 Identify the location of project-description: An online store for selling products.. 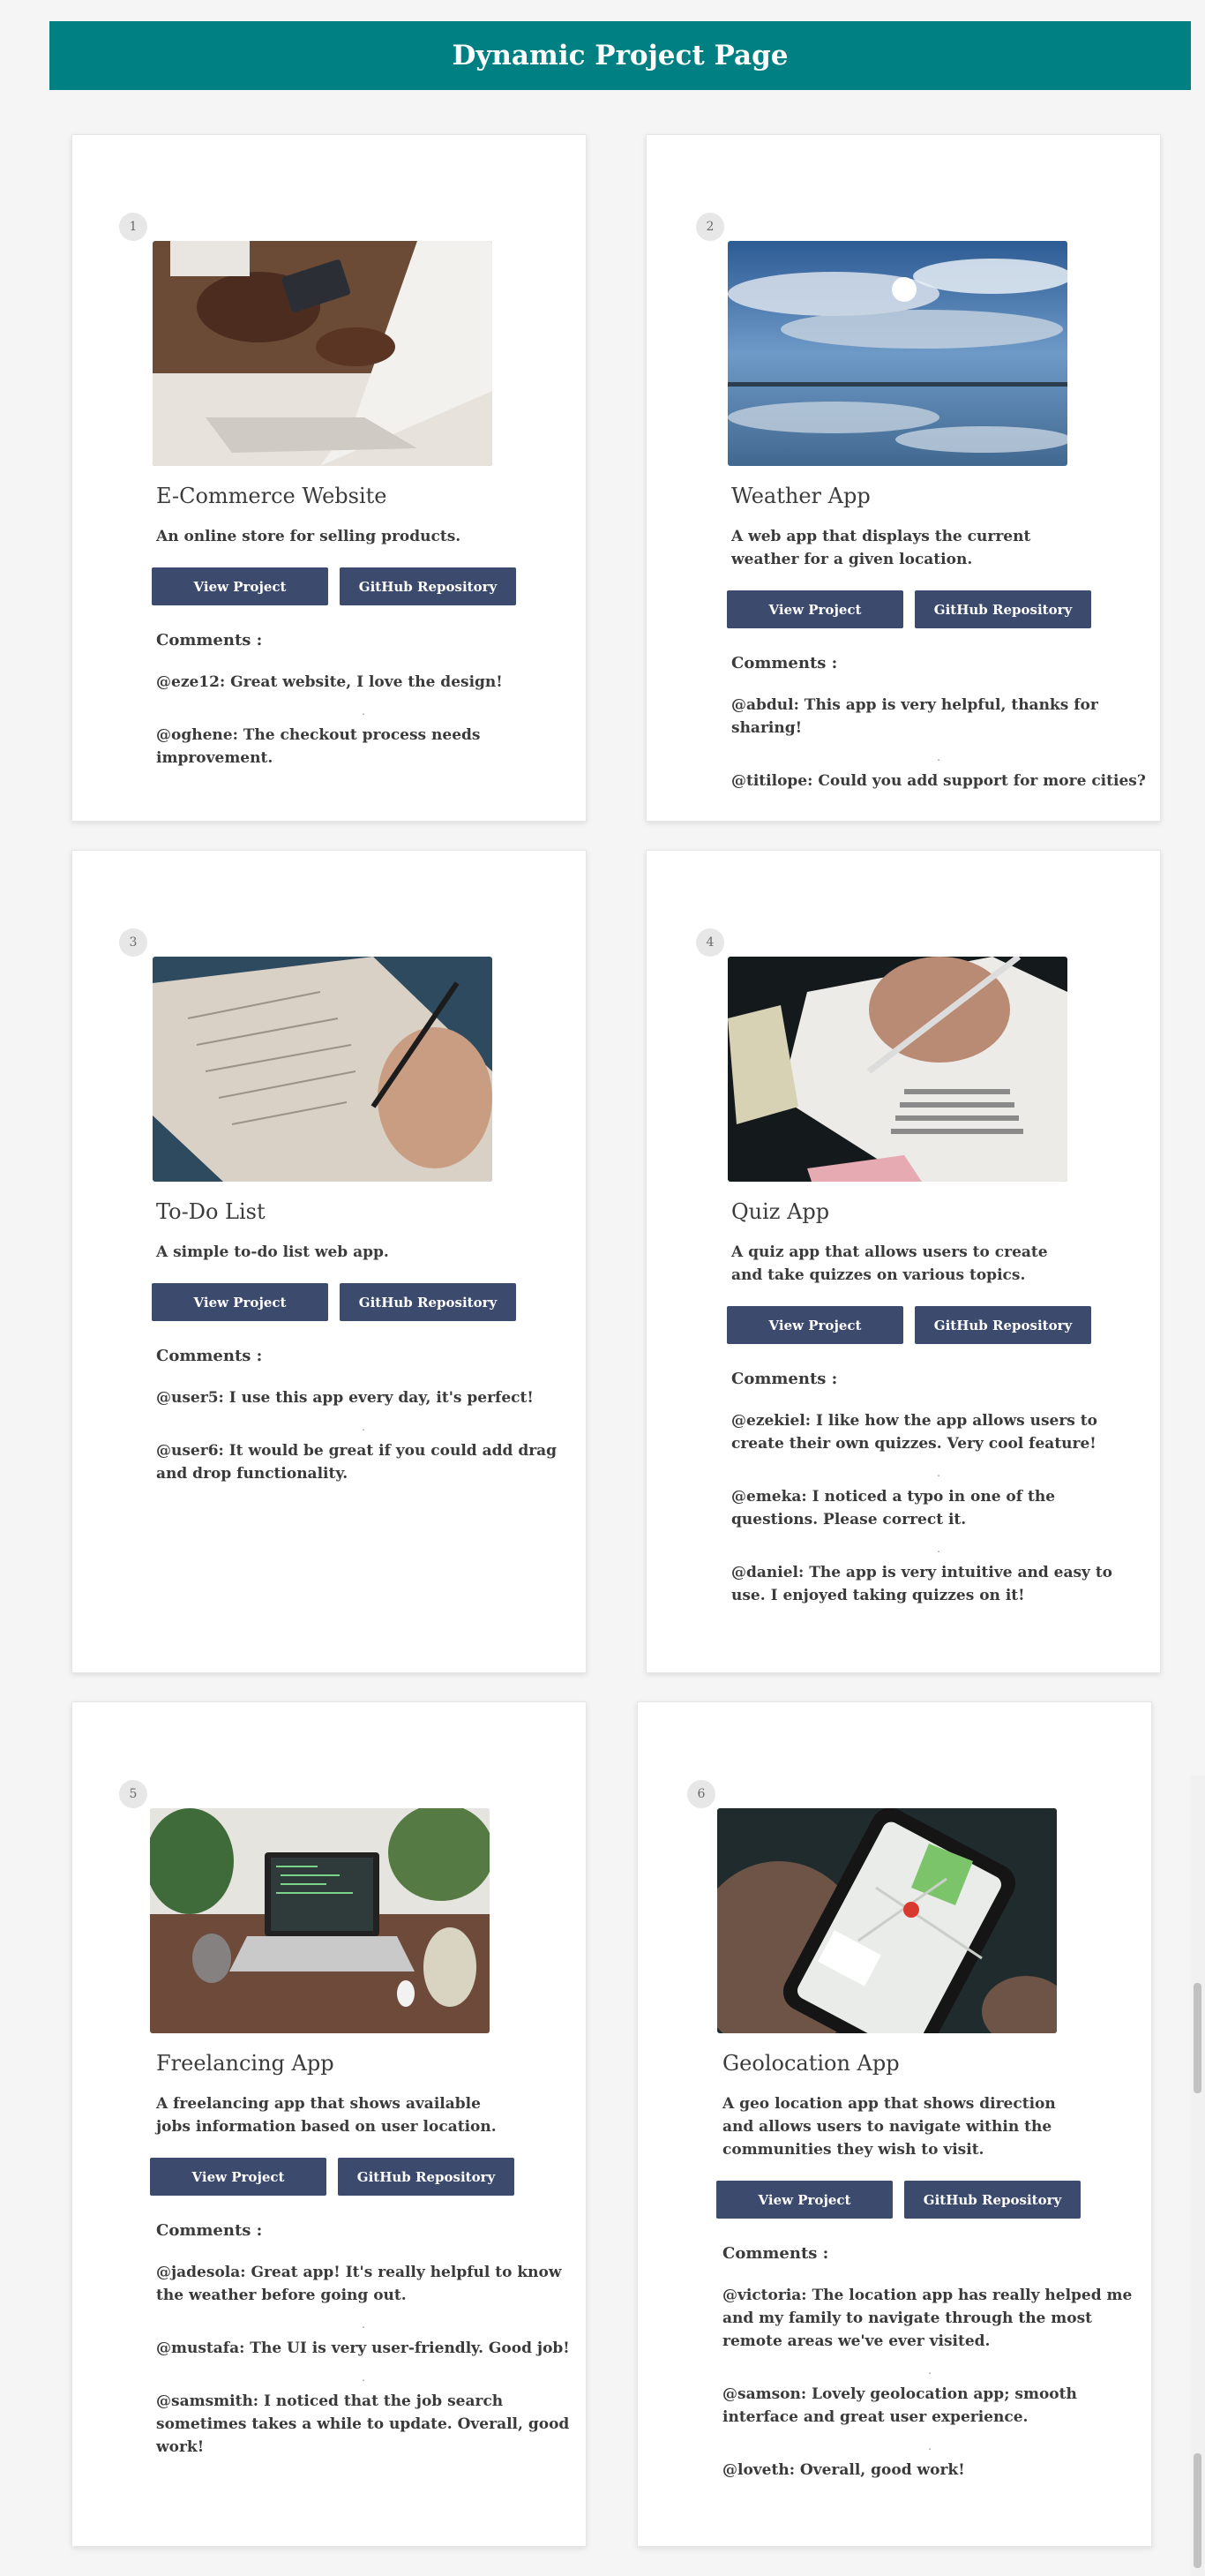
(308, 536).